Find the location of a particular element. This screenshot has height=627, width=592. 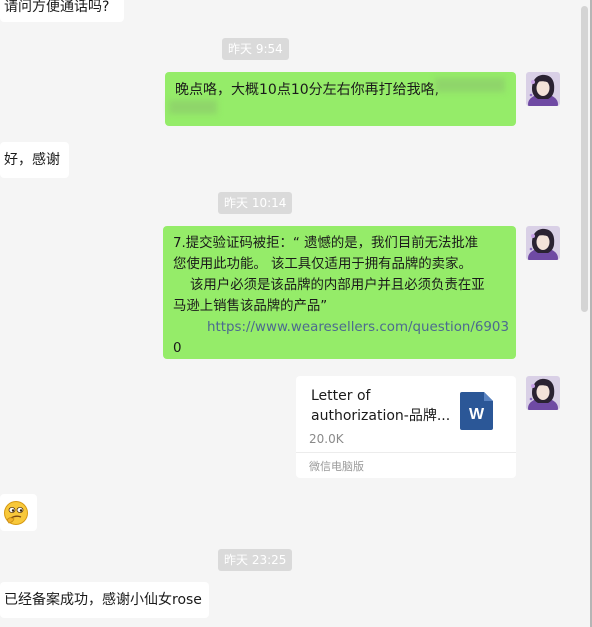

message-text: 请问方便通话吗? is located at coordinates (57, 7).